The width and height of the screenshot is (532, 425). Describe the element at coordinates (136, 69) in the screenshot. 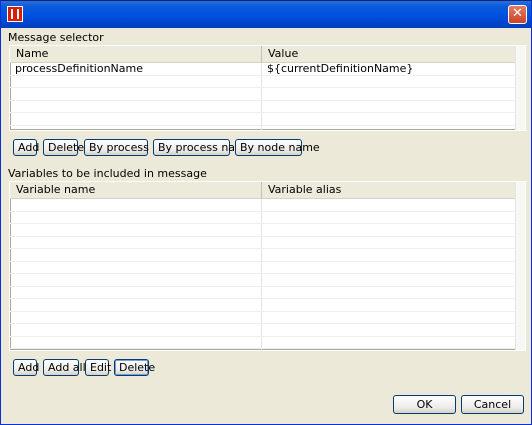

I see `name-cell: processDefinitionName` at that location.